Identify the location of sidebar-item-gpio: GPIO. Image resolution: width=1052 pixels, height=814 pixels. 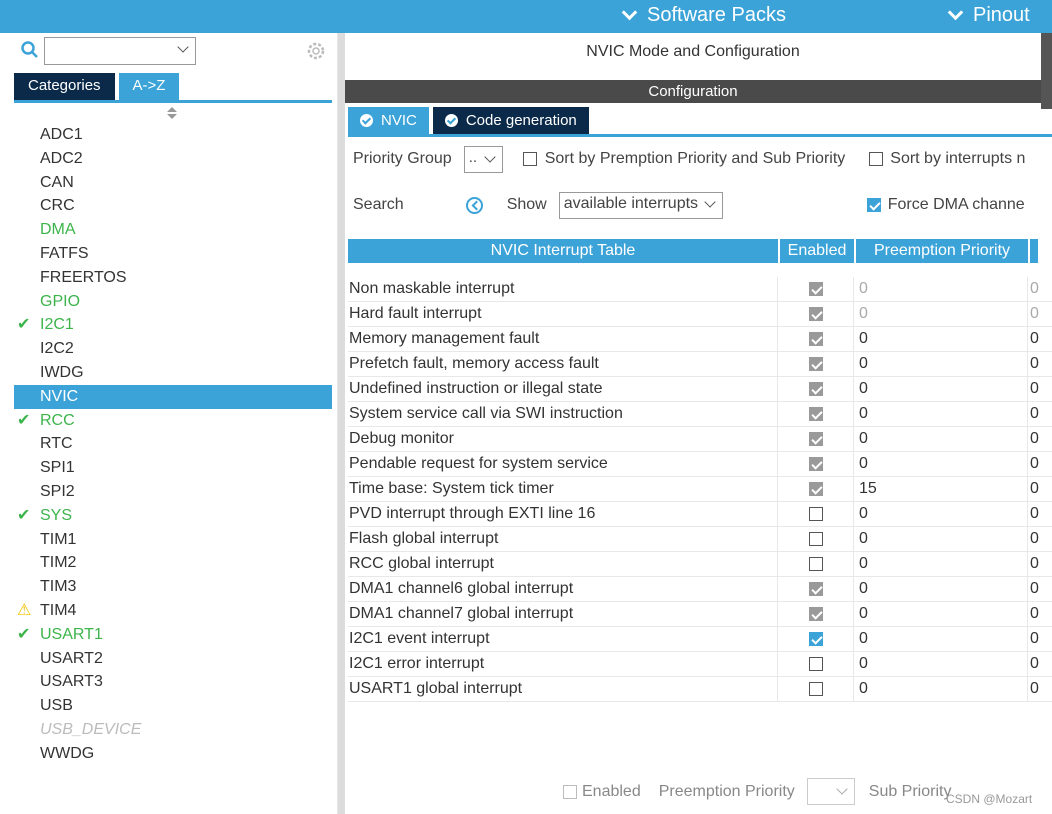
(173, 302).